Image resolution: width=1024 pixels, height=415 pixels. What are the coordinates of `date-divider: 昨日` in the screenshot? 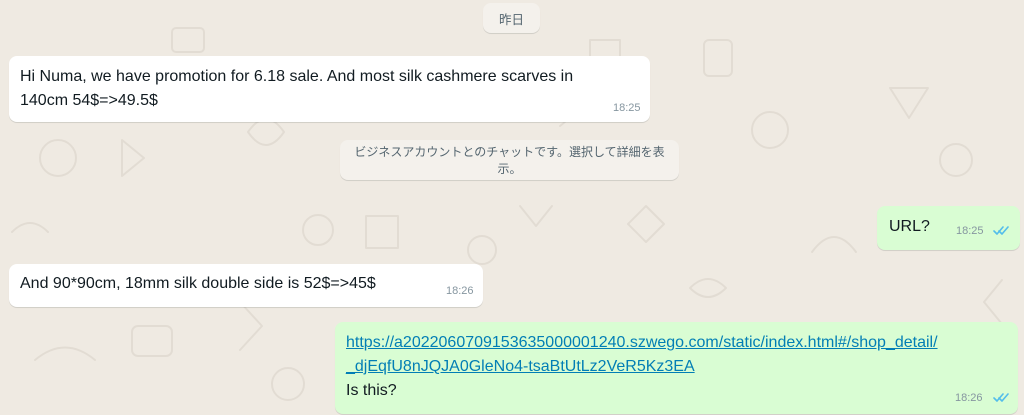 It's located at (511, 18).